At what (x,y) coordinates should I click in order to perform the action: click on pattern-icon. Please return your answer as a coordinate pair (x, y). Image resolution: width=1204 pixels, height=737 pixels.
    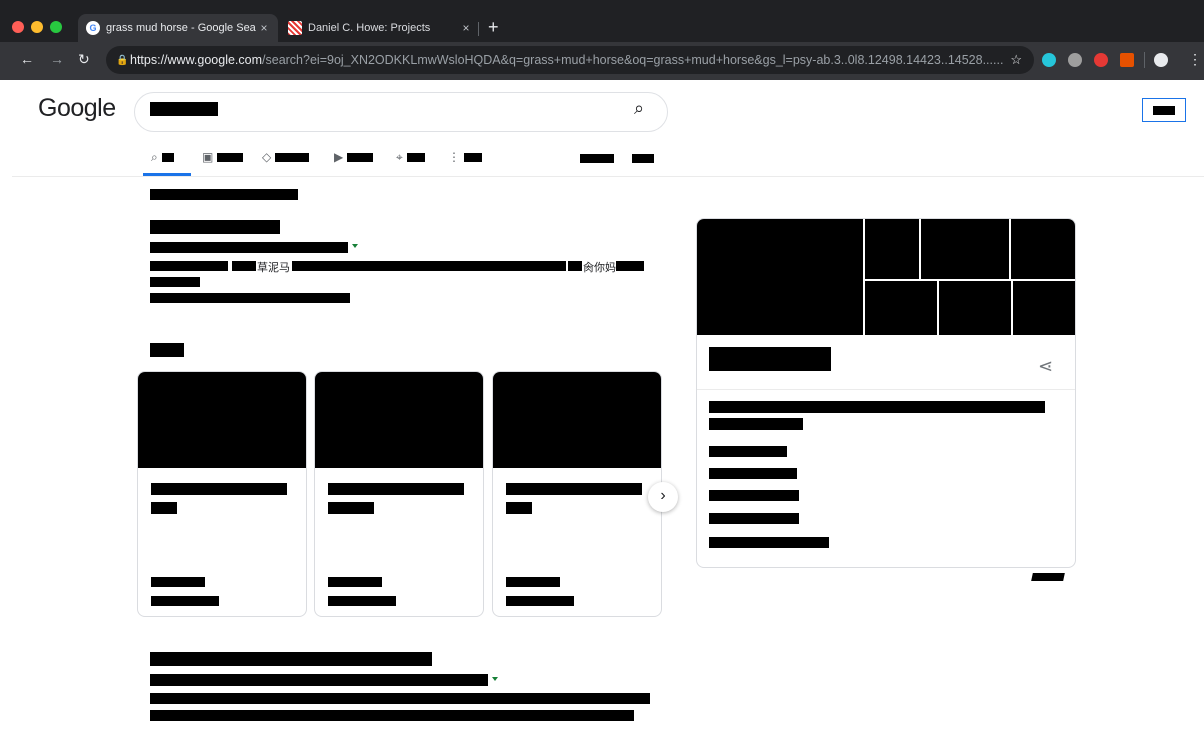
    Looking at the image, I should click on (295, 28).